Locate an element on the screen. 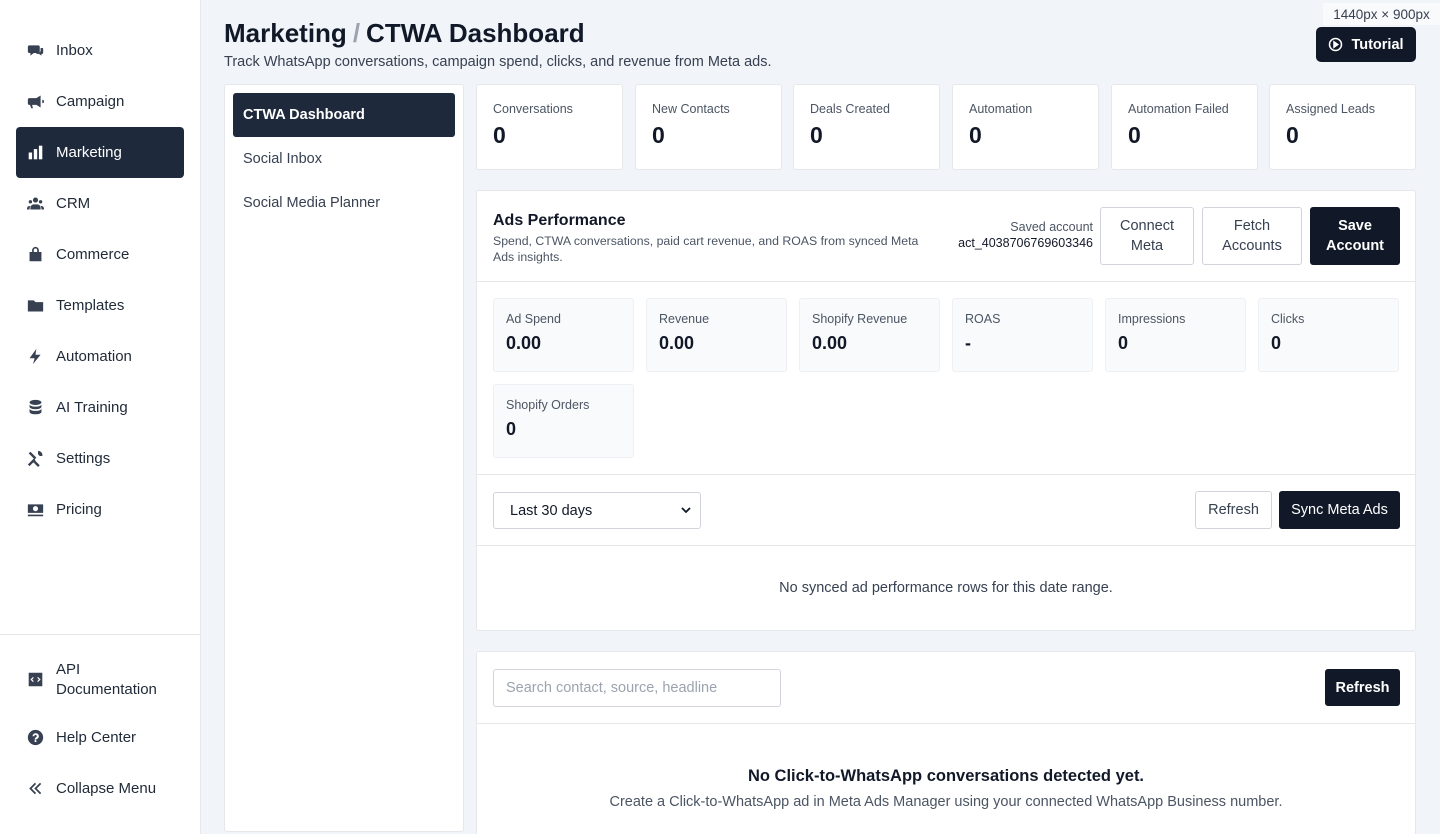 The image size is (1440, 834). refresh-conversations-button: Refresh is located at coordinates (1362, 687).